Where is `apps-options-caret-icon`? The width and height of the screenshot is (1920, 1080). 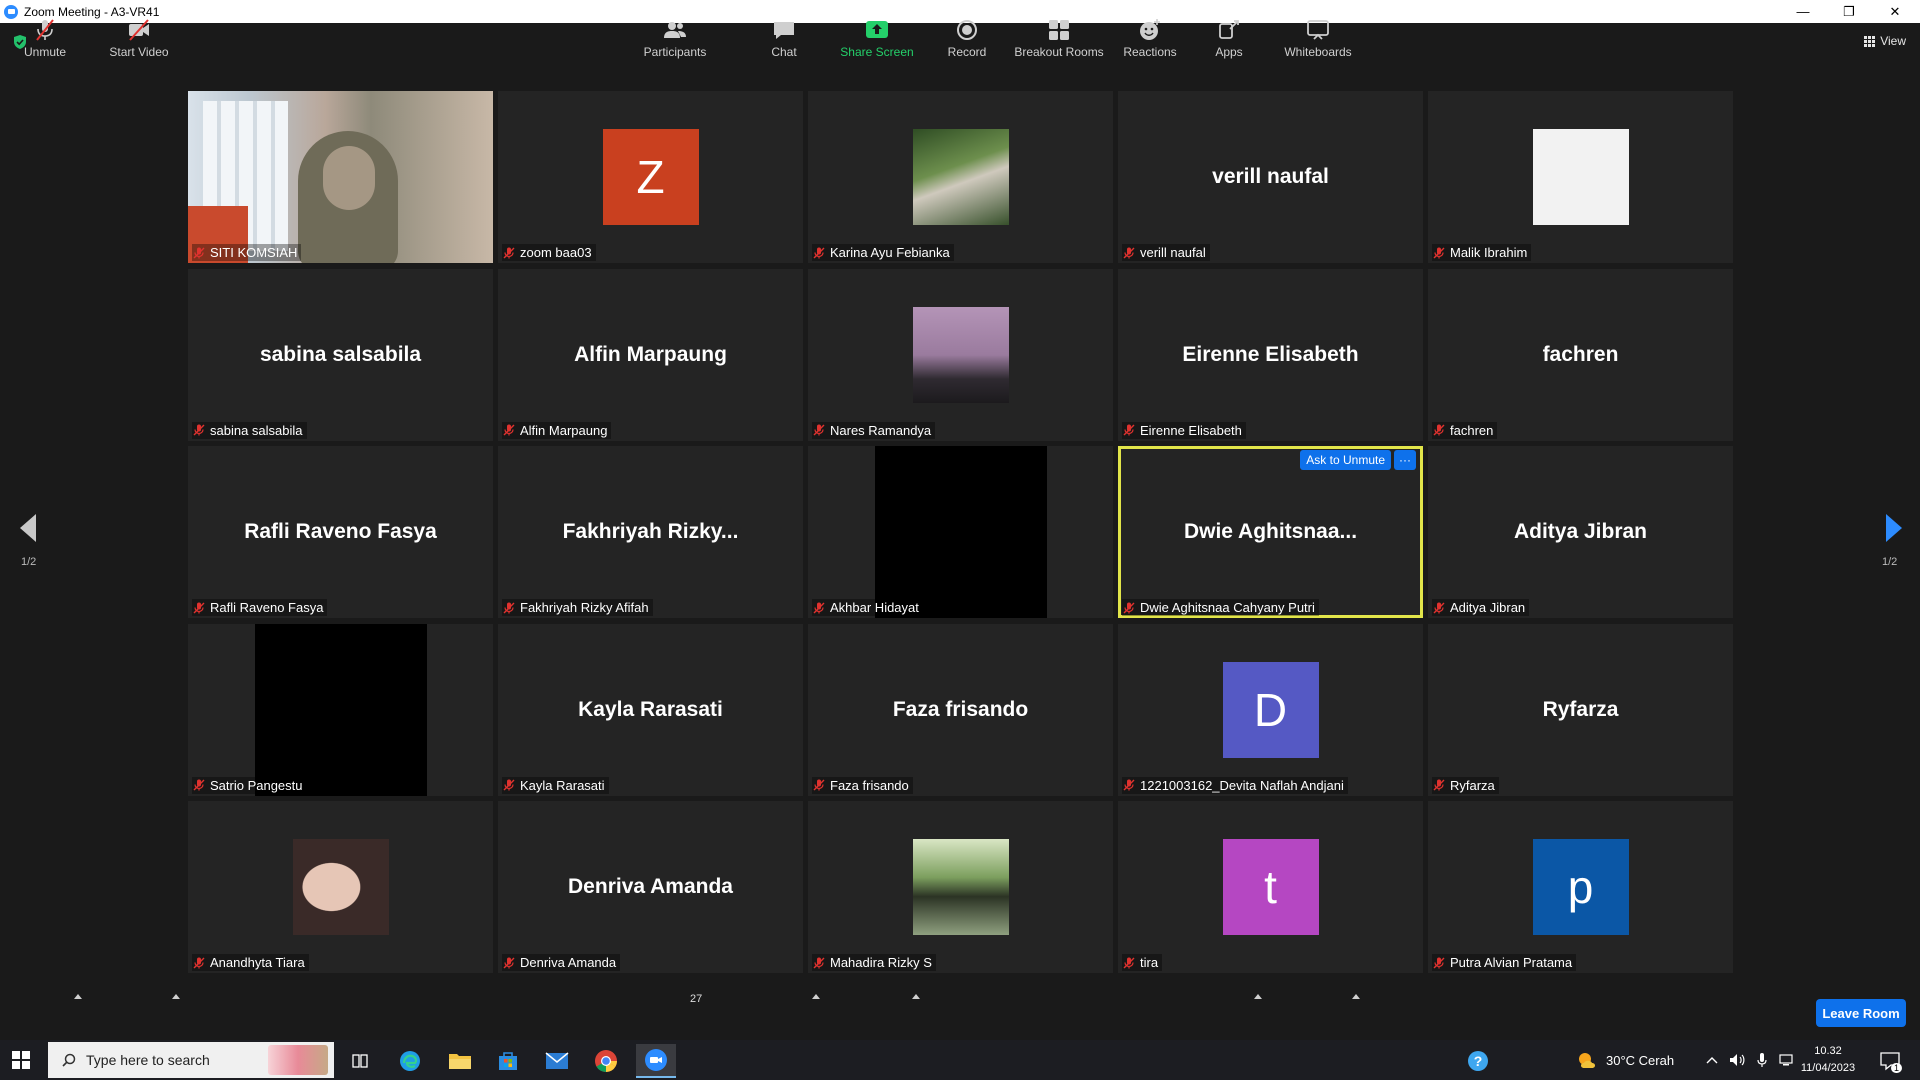
apps-options-caret-icon is located at coordinates (1258, 996).